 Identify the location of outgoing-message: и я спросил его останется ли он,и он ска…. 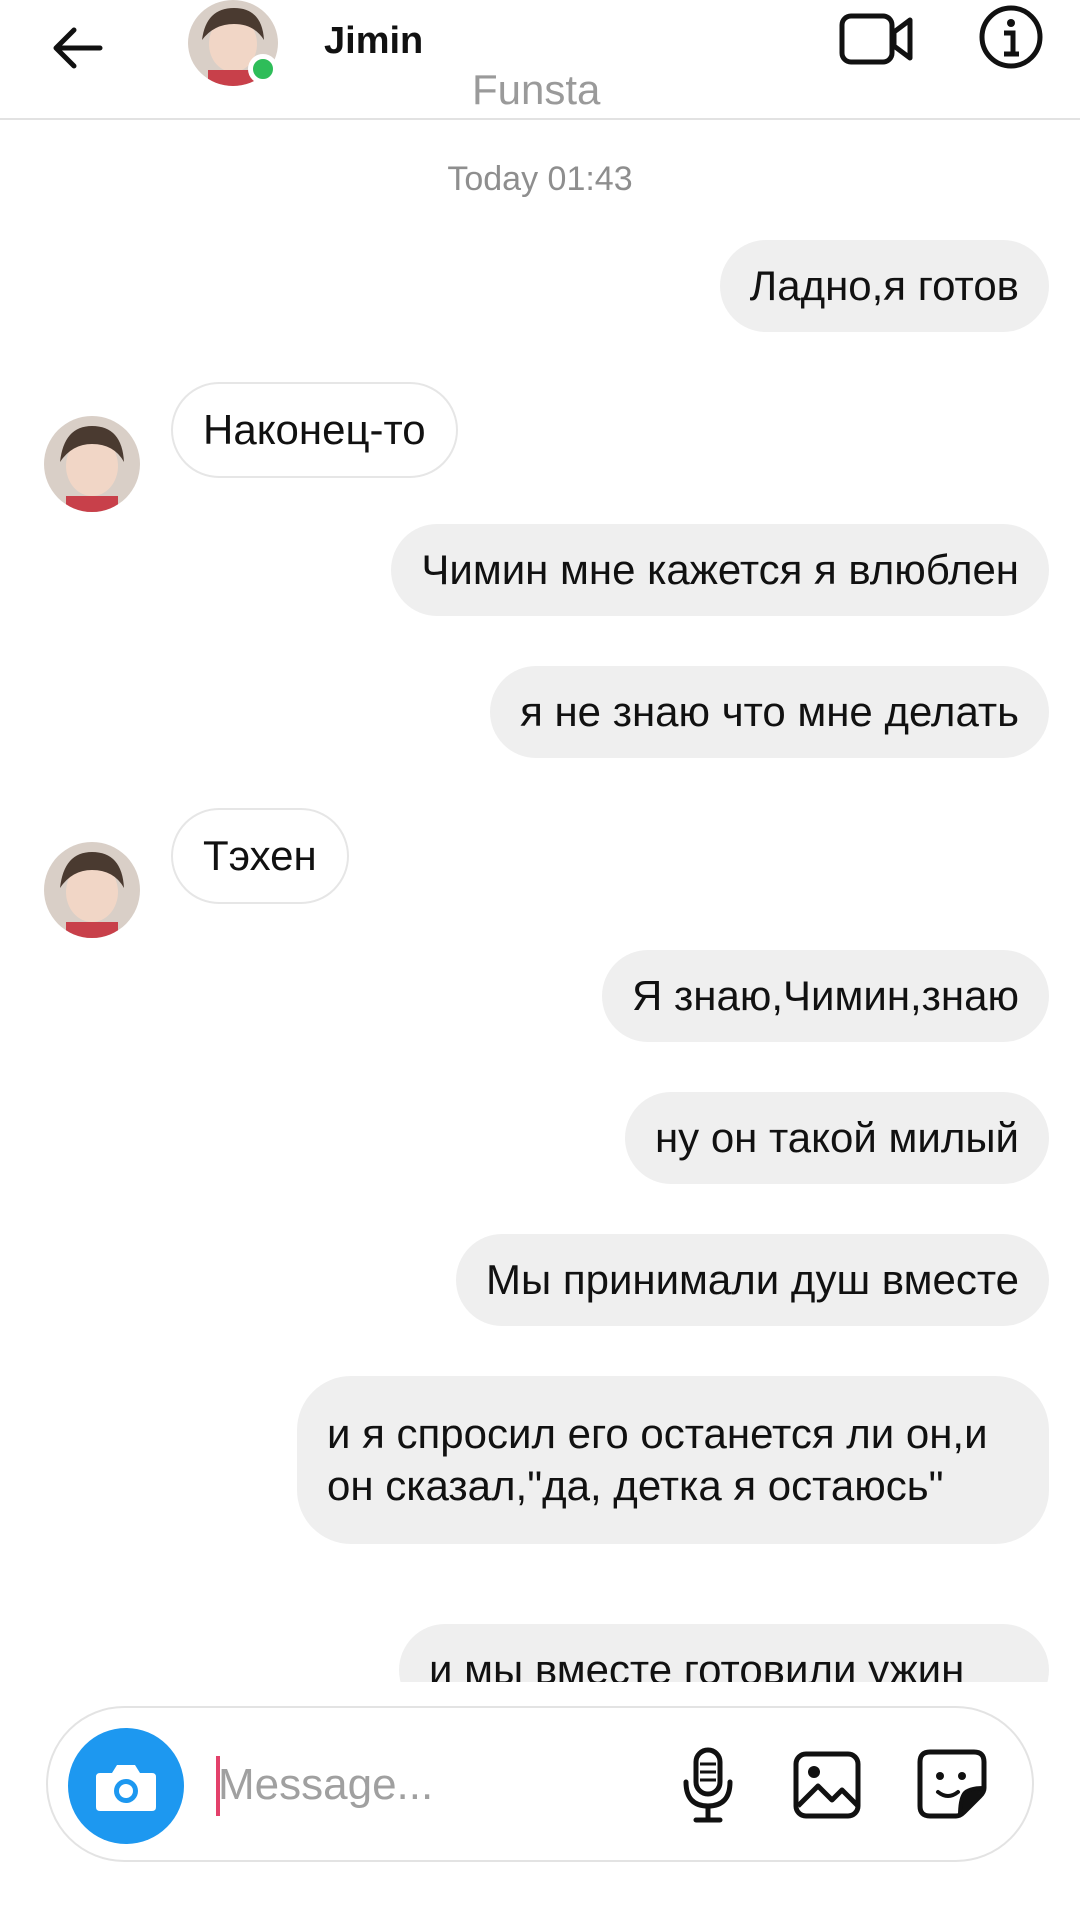
(673, 1460).